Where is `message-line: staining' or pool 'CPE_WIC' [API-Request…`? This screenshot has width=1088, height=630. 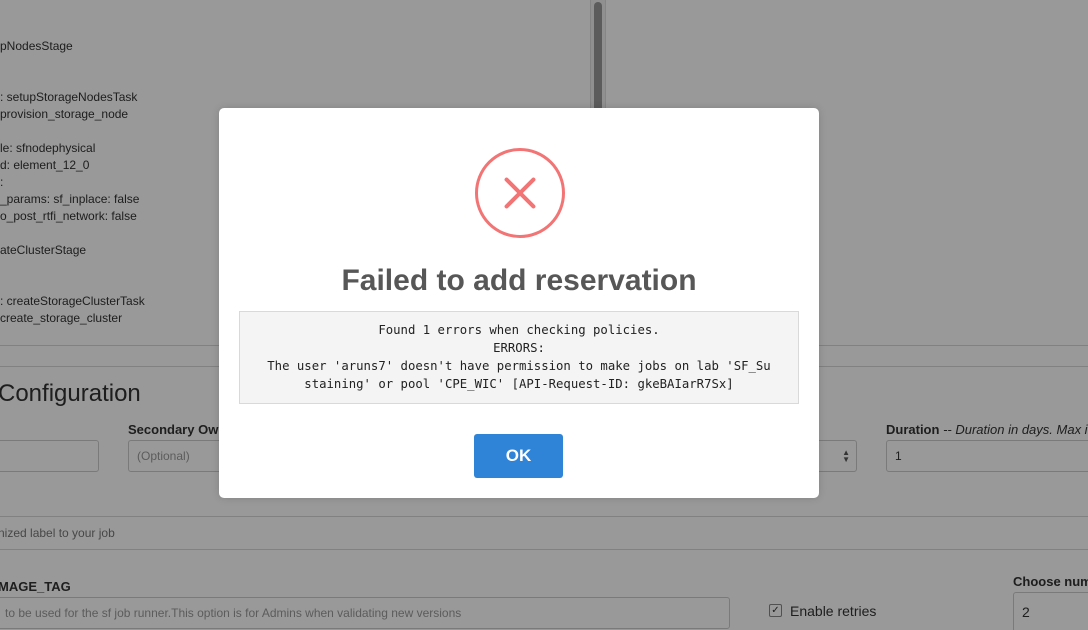
message-line: staining' or pool 'CPE_WIC' [API-Request… is located at coordinates (519, 384).